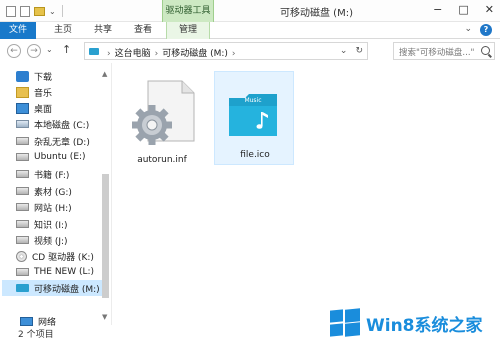  I want to click on watermark-text: Win8系统之家, so click(424, 325).